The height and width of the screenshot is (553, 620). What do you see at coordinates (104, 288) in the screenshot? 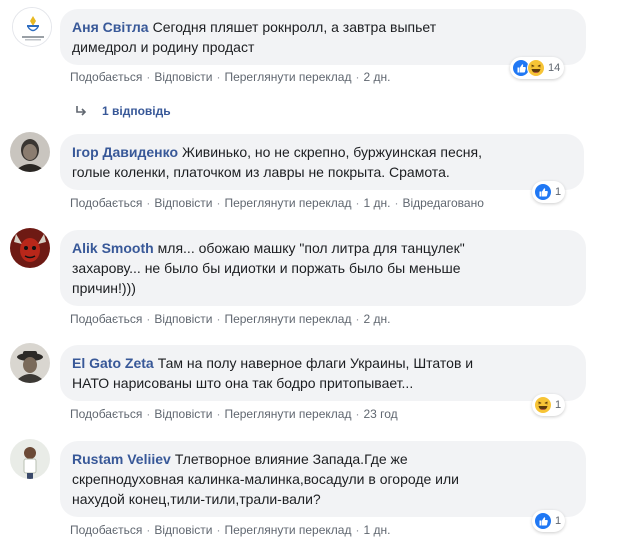
I see `comment-text-cont: причин!)))` at bounding box center [104, 288].